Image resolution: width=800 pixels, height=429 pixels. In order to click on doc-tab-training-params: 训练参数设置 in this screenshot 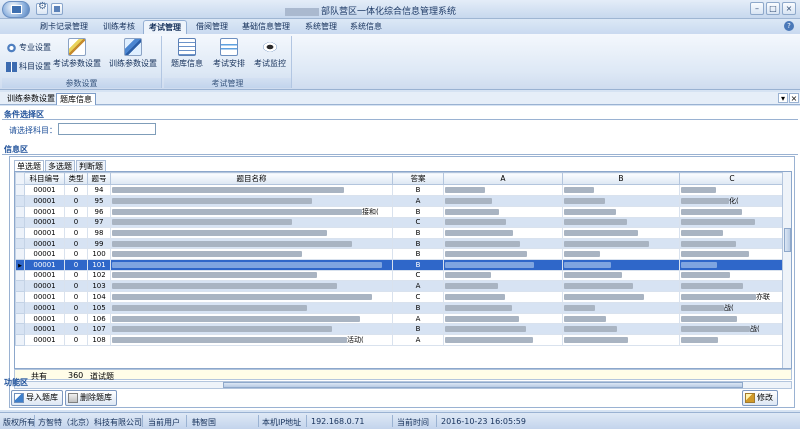, I will do `click(31, 99)`.